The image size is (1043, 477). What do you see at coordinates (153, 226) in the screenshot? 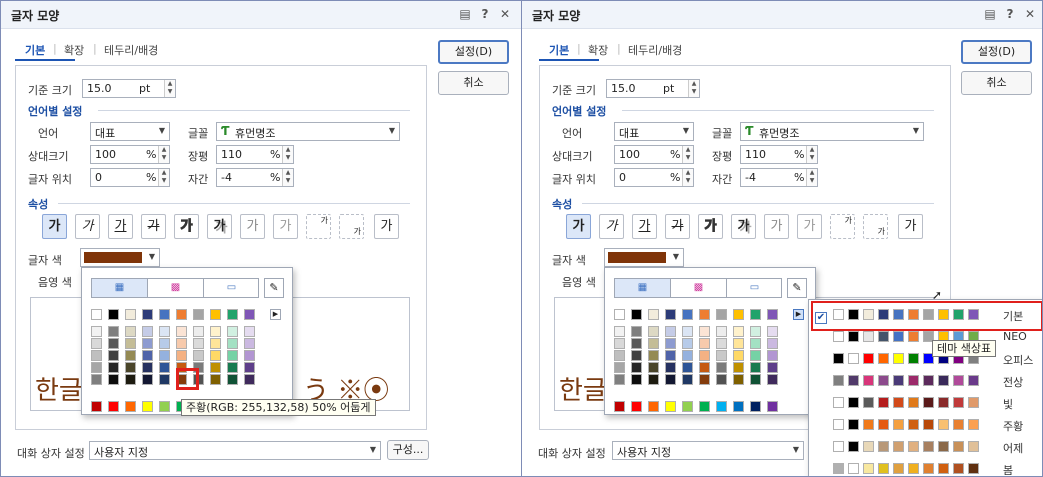
I see `strikeout-button: 가` at bounding box center [153, 226].